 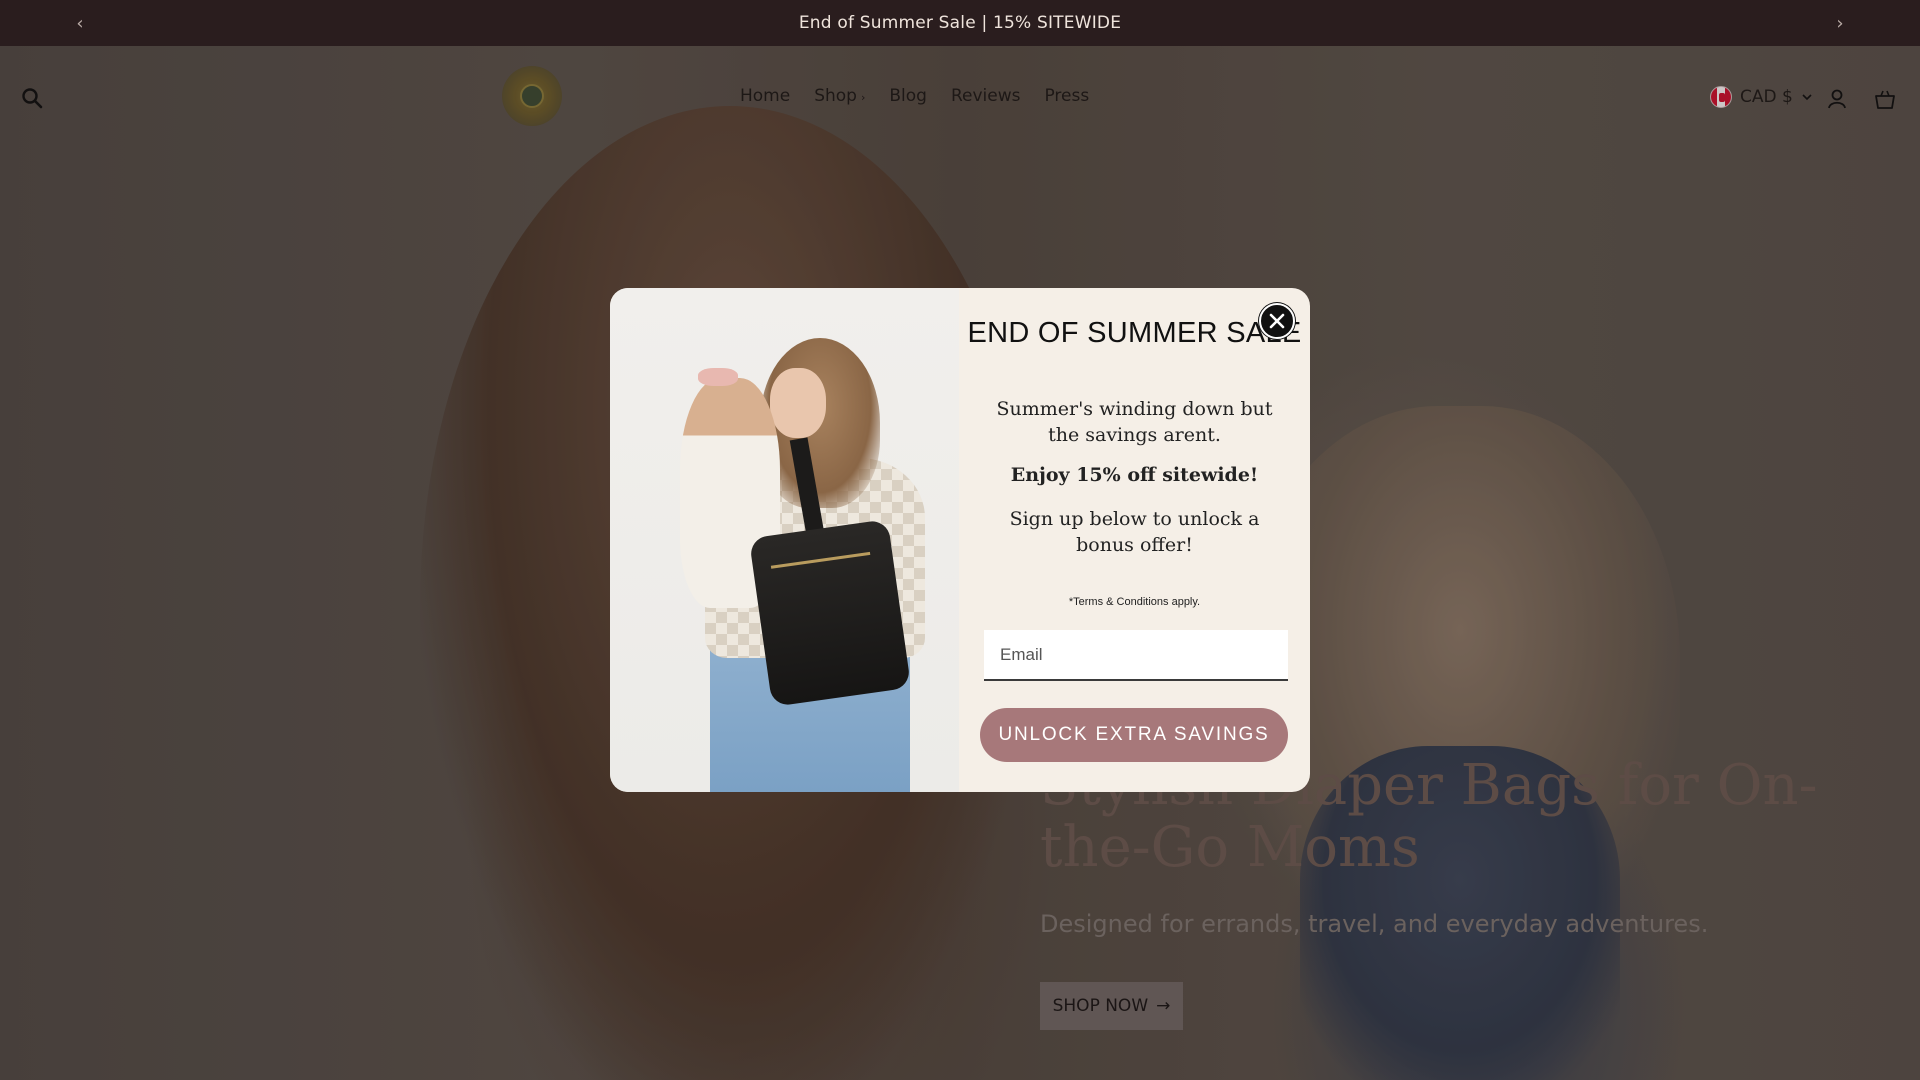 I want to click on popup-terms: *Terms & Conditions apply., so click(x=1134, y=602).